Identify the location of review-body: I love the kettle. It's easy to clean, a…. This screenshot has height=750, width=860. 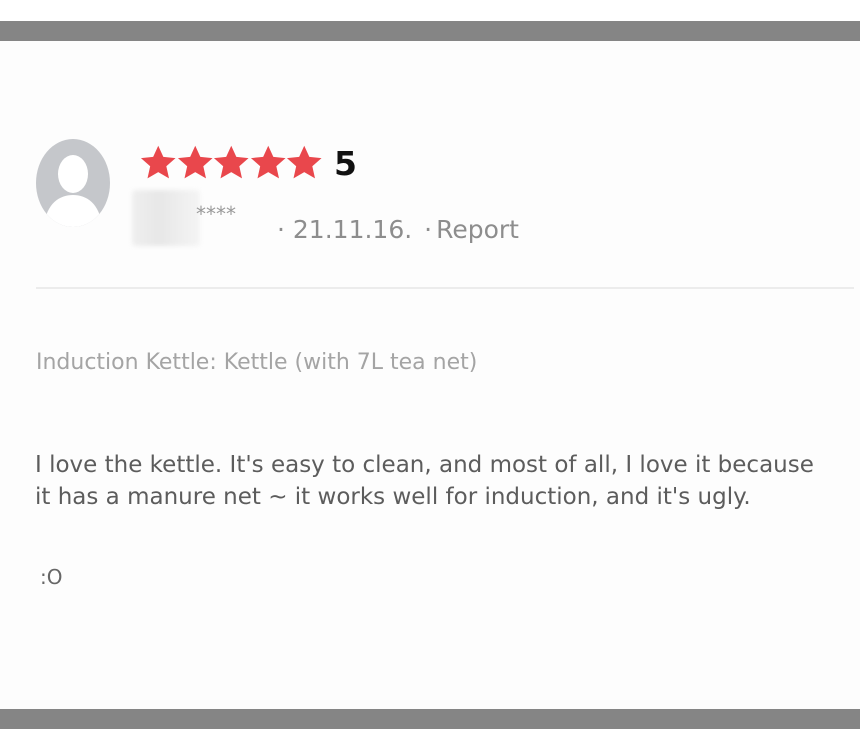
(424, 481).